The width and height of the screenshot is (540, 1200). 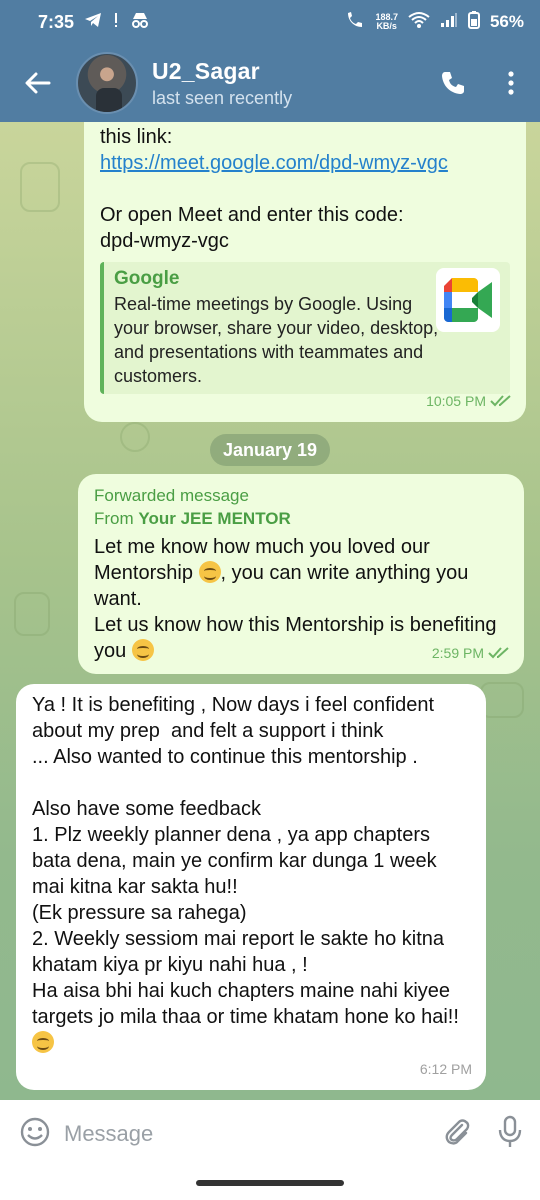 I want to click on navigation-bar, so click(x=270, y=1184).